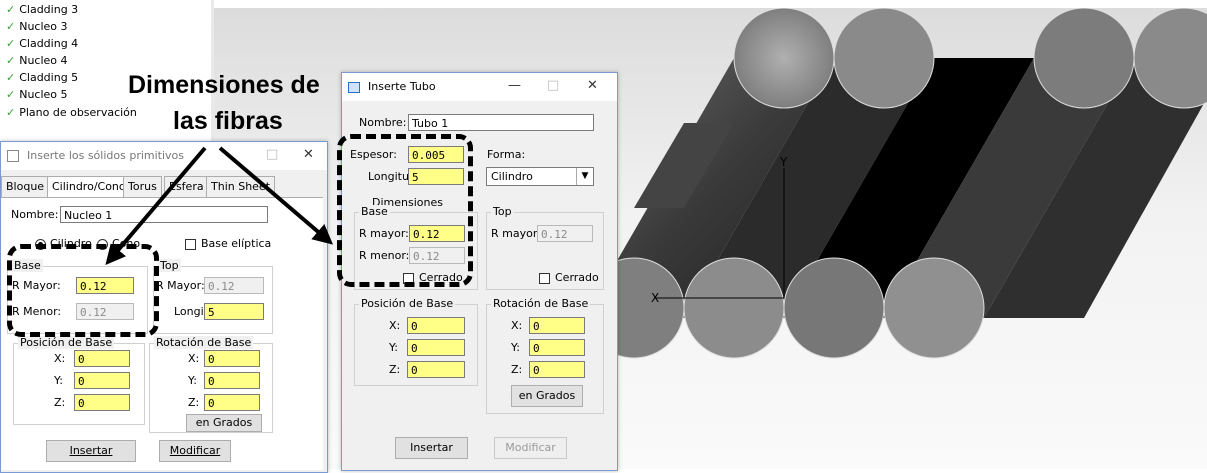 The height and width of the screenshot is (473, 1207). I want to click on arrow-right, so click(276, 195).